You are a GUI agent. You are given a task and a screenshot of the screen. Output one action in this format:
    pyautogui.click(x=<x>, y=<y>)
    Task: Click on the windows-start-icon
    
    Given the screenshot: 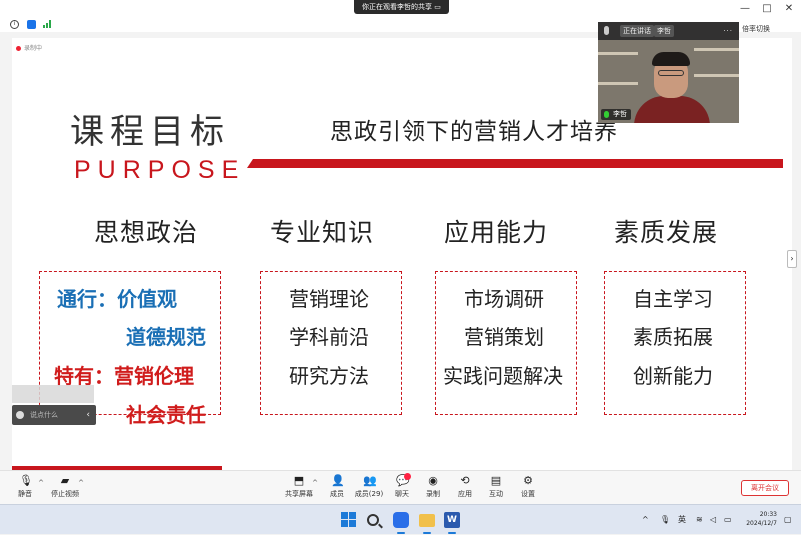 What is the action you would take?
    pyautogui.click(x=349, y=520)
    